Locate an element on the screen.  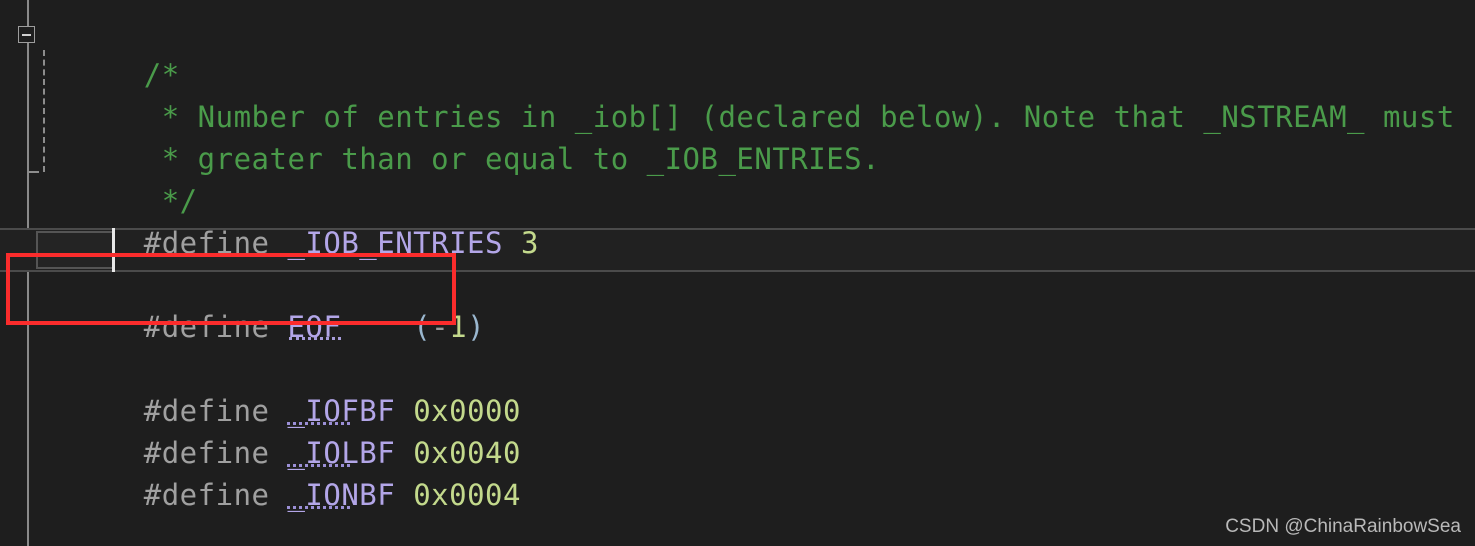
macro-name-token: _IOB_ENTRIES is located at coordinates (395, 243).